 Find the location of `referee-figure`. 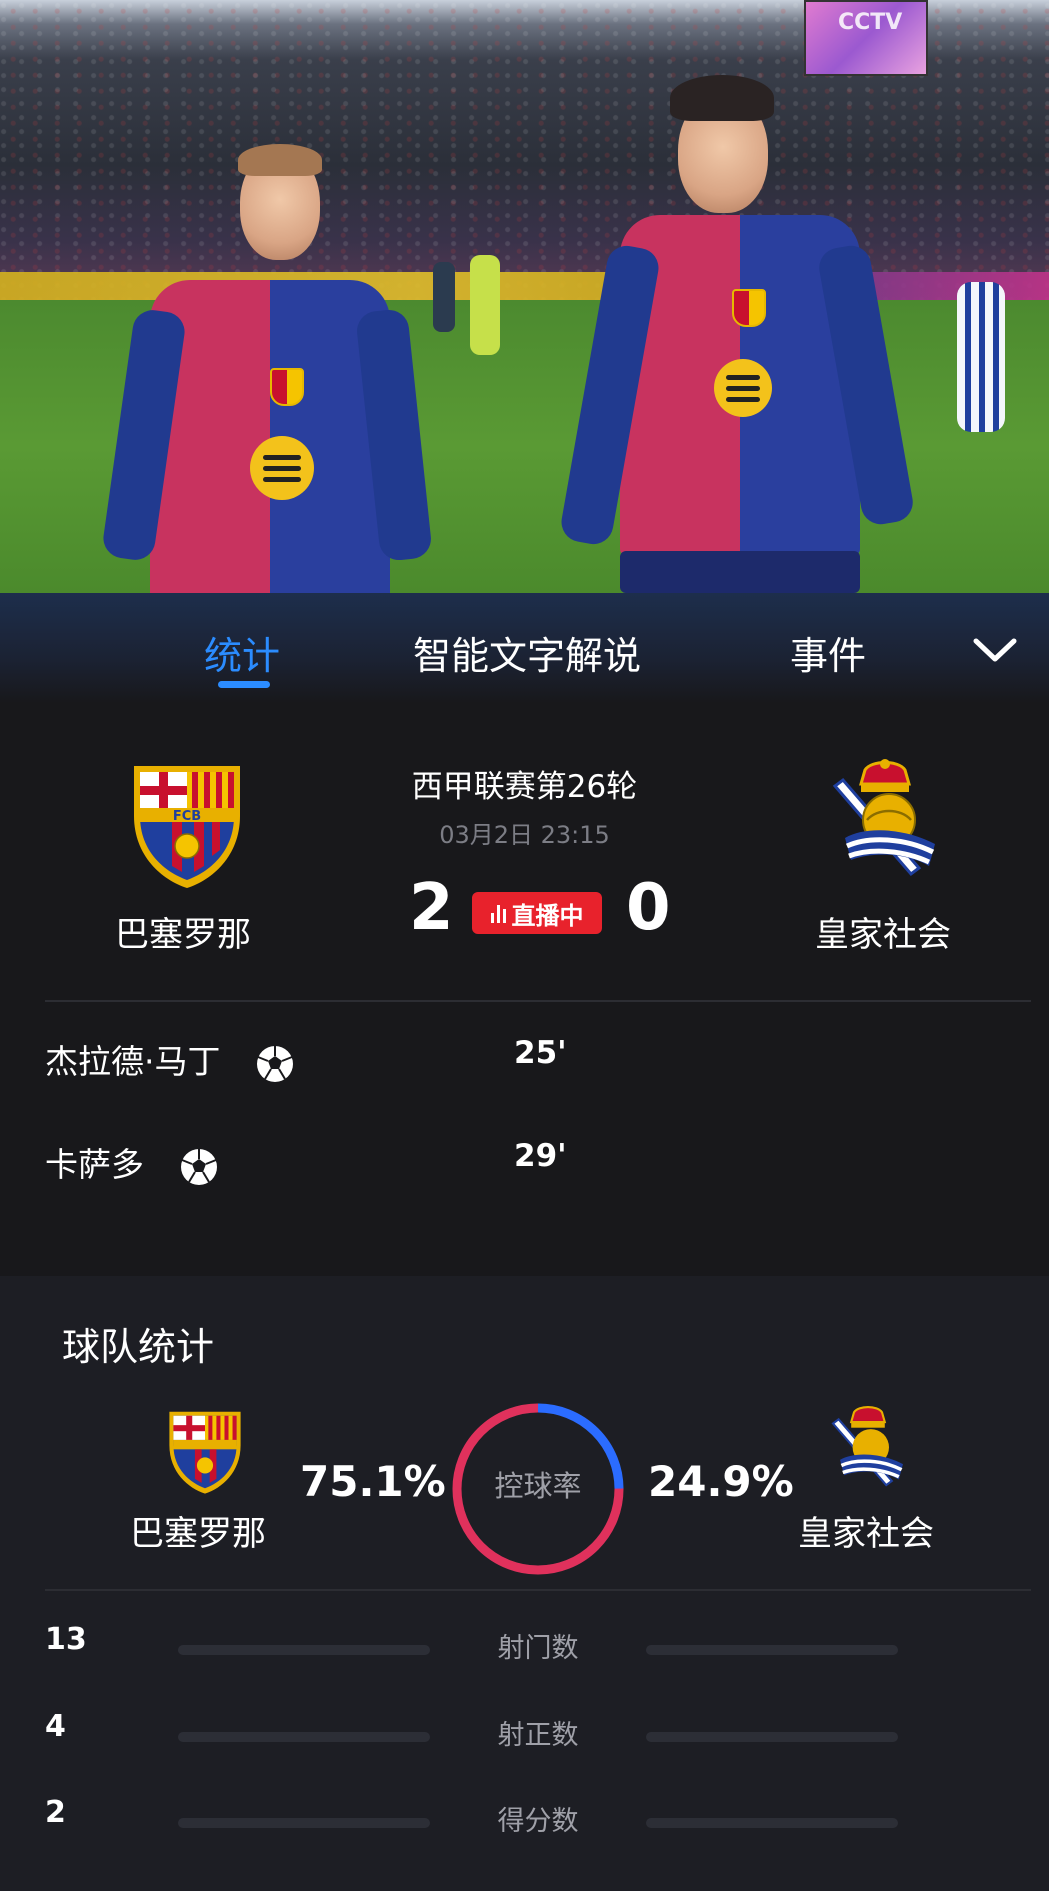

referee-figure is located at coordinates (444, 297).